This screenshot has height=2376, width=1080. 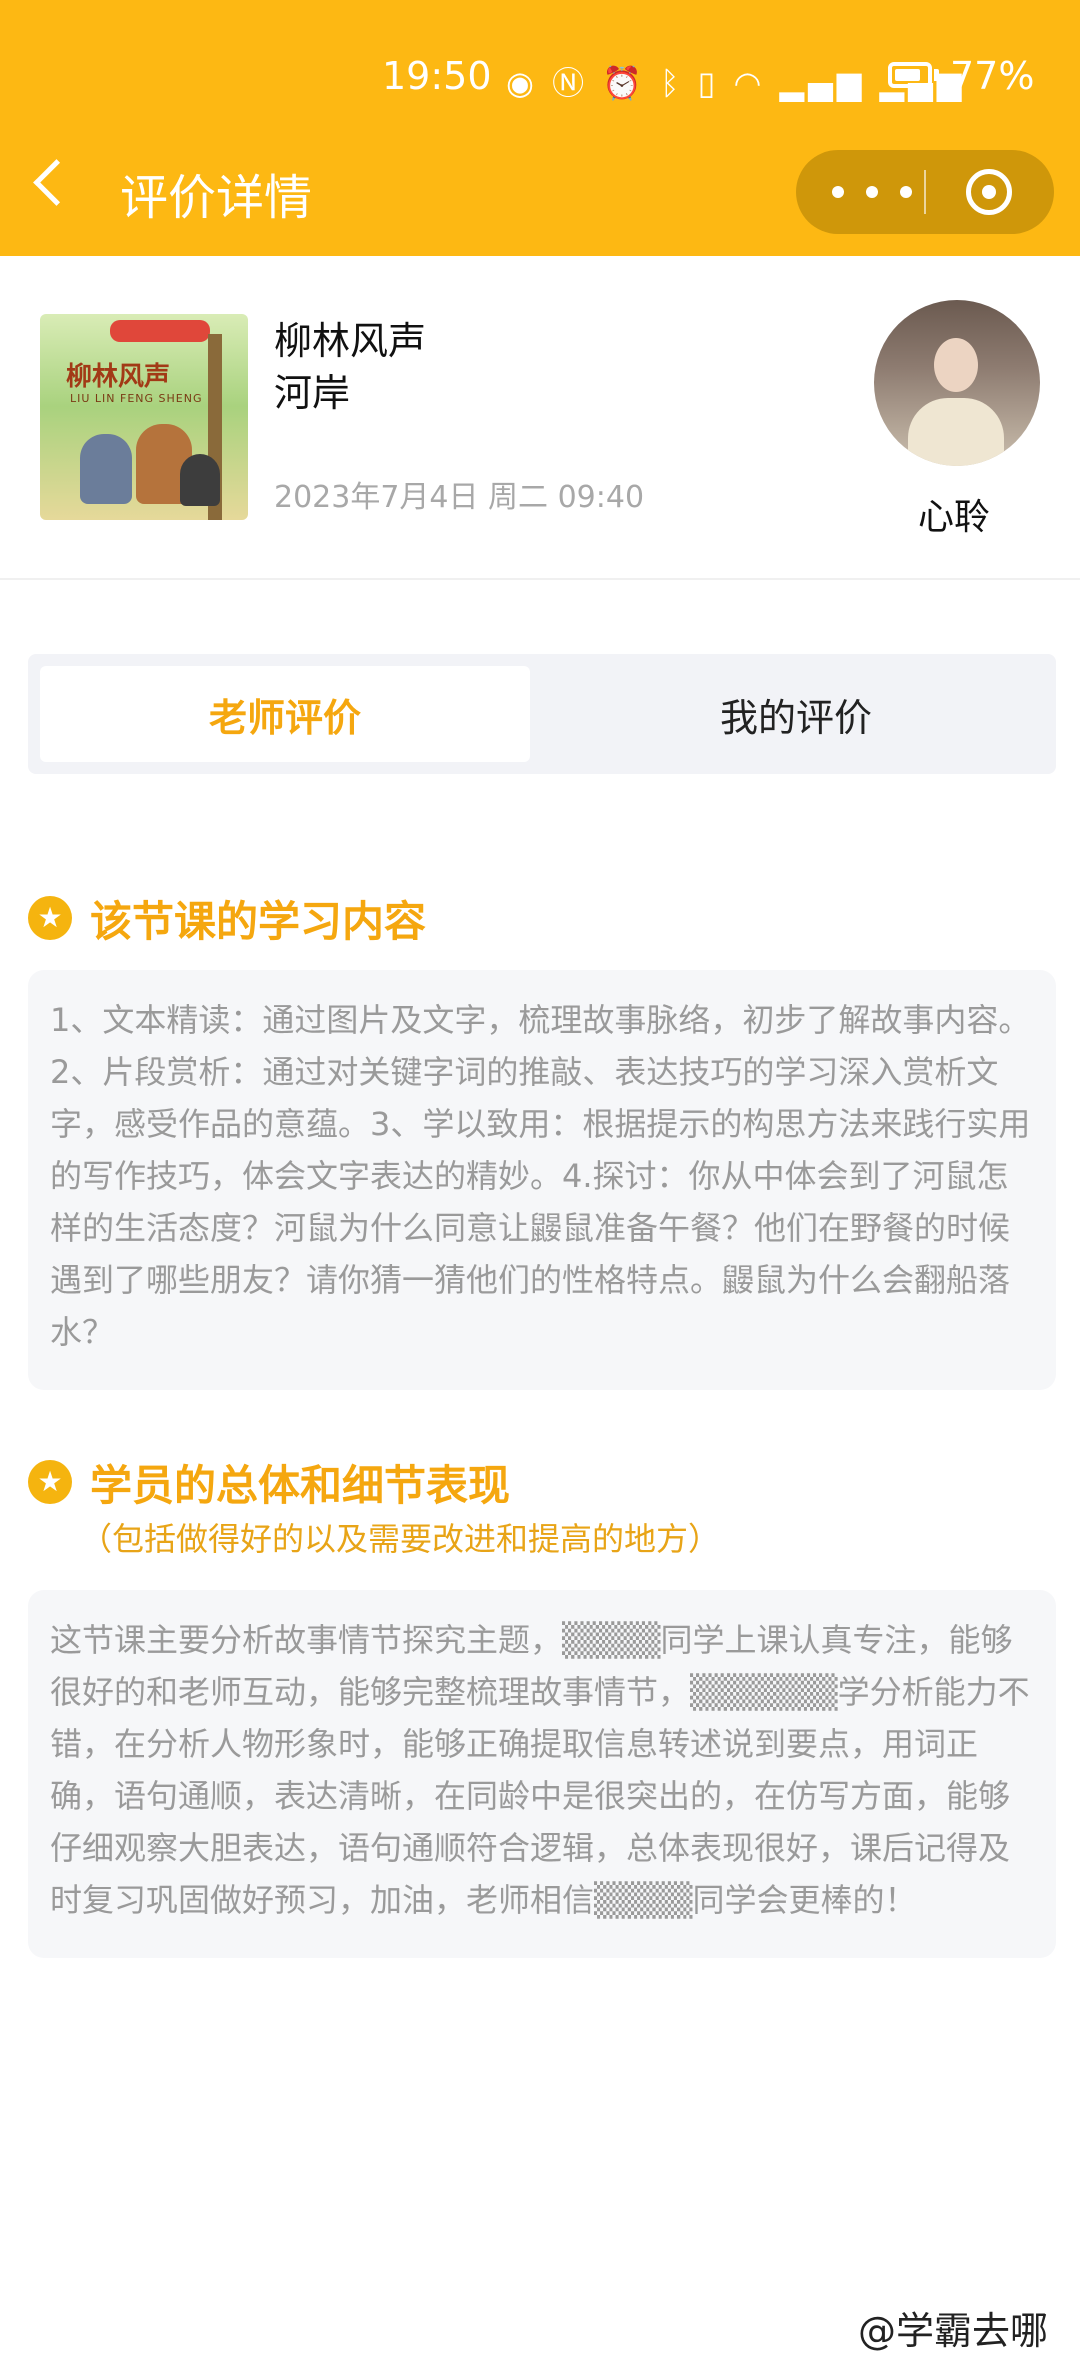 I want to click on section-subtitle-performance: （包括做得好的以及需要改进和提高的地方）, so click(x=400, y=1539).